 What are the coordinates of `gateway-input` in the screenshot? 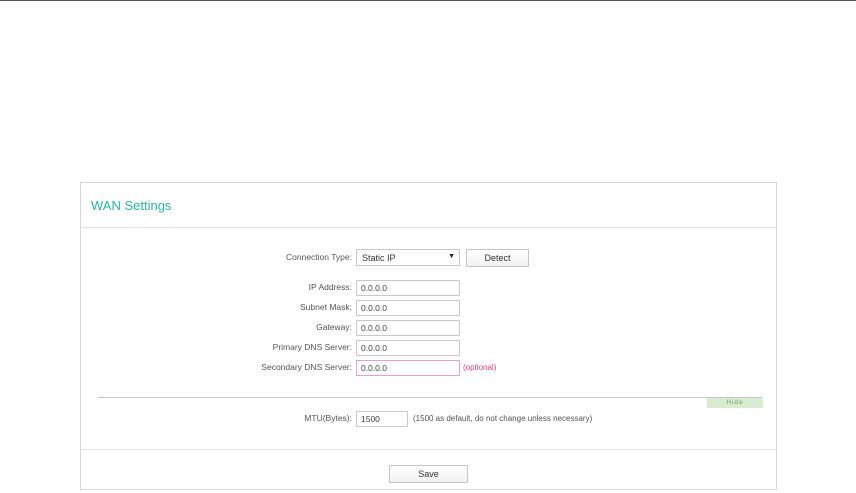 It's located at (408, 328).